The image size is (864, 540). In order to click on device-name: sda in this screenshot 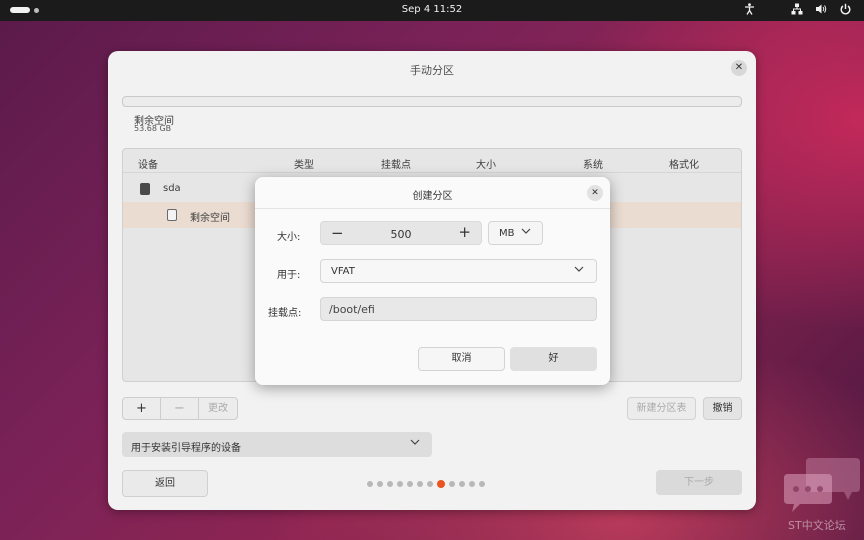, I will do `click(172, 188)`.